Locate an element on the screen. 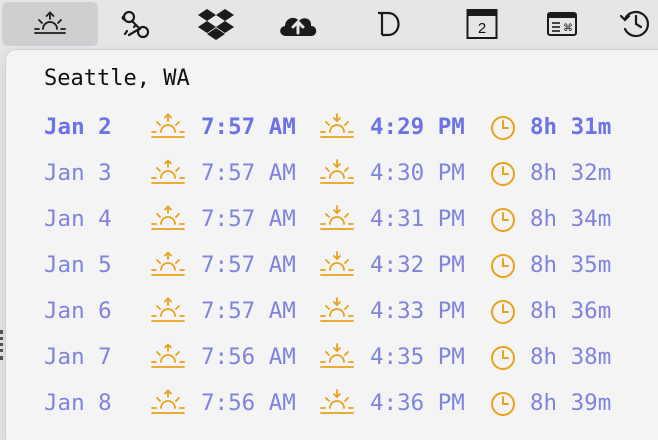 The height and width of the screenshot is (440, 658). date-label: Jan 4 is located at coordinates (78, 219).